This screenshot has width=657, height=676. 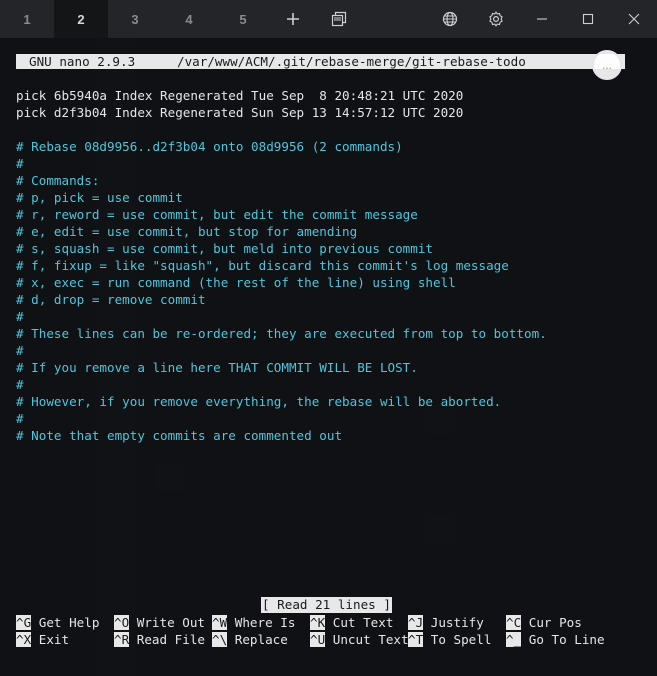 I want to click on tab-4: 4, so click(x=189, y=19).